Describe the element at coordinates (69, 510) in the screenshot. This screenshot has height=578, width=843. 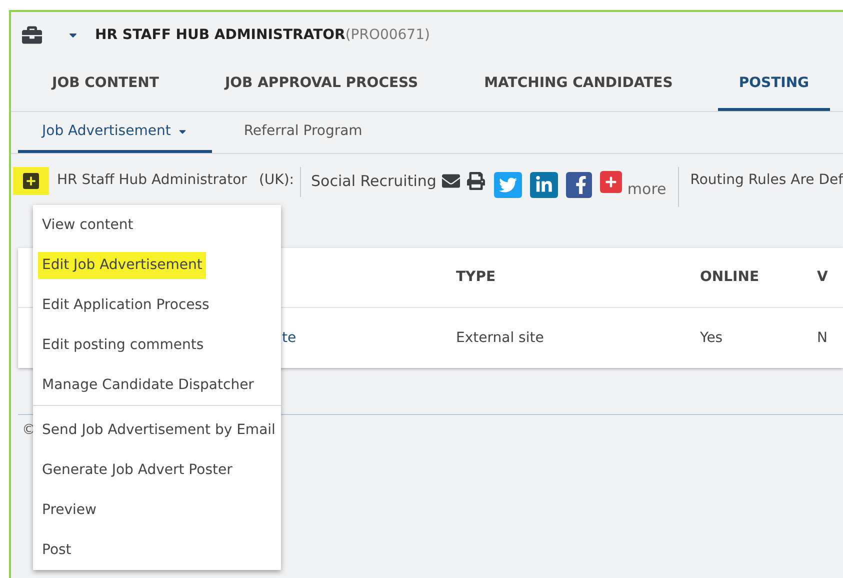
I see `menu-item: Preview` at that location.